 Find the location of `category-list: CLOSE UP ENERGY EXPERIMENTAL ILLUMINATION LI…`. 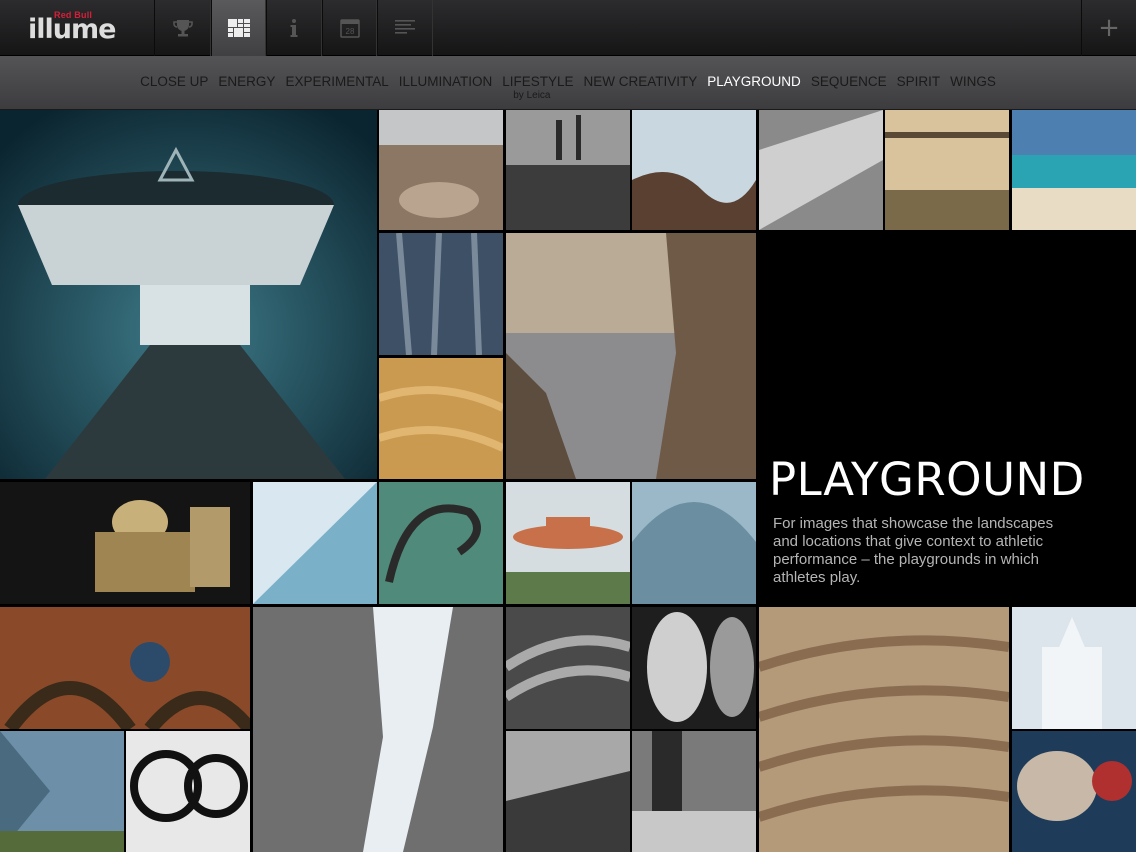

category-list: CLOSE UP ENERGY EXPERIMENTAL ILLUMINATION LI… is located at coordinates (568, 87).